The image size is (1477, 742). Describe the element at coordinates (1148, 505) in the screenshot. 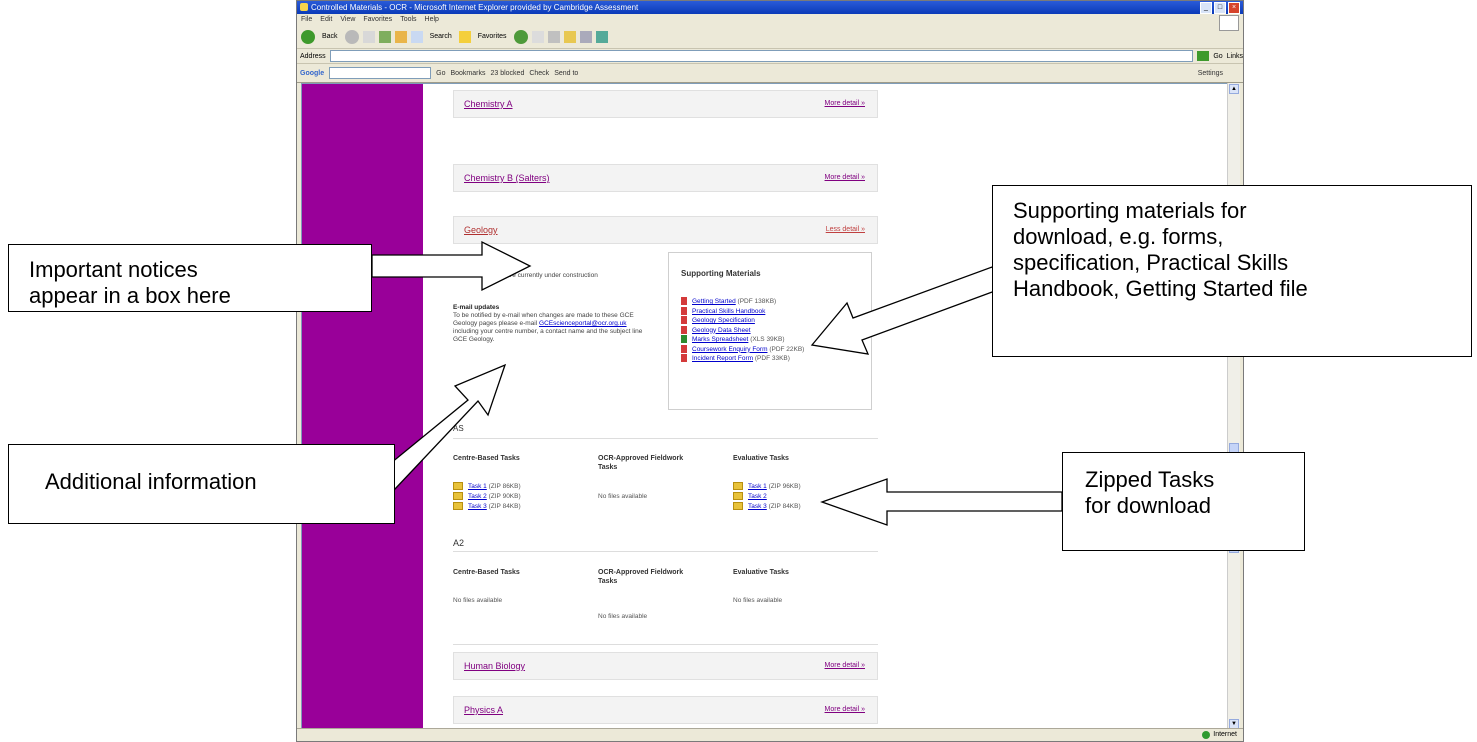

I see `callout-zipped-line: for download` at that location.